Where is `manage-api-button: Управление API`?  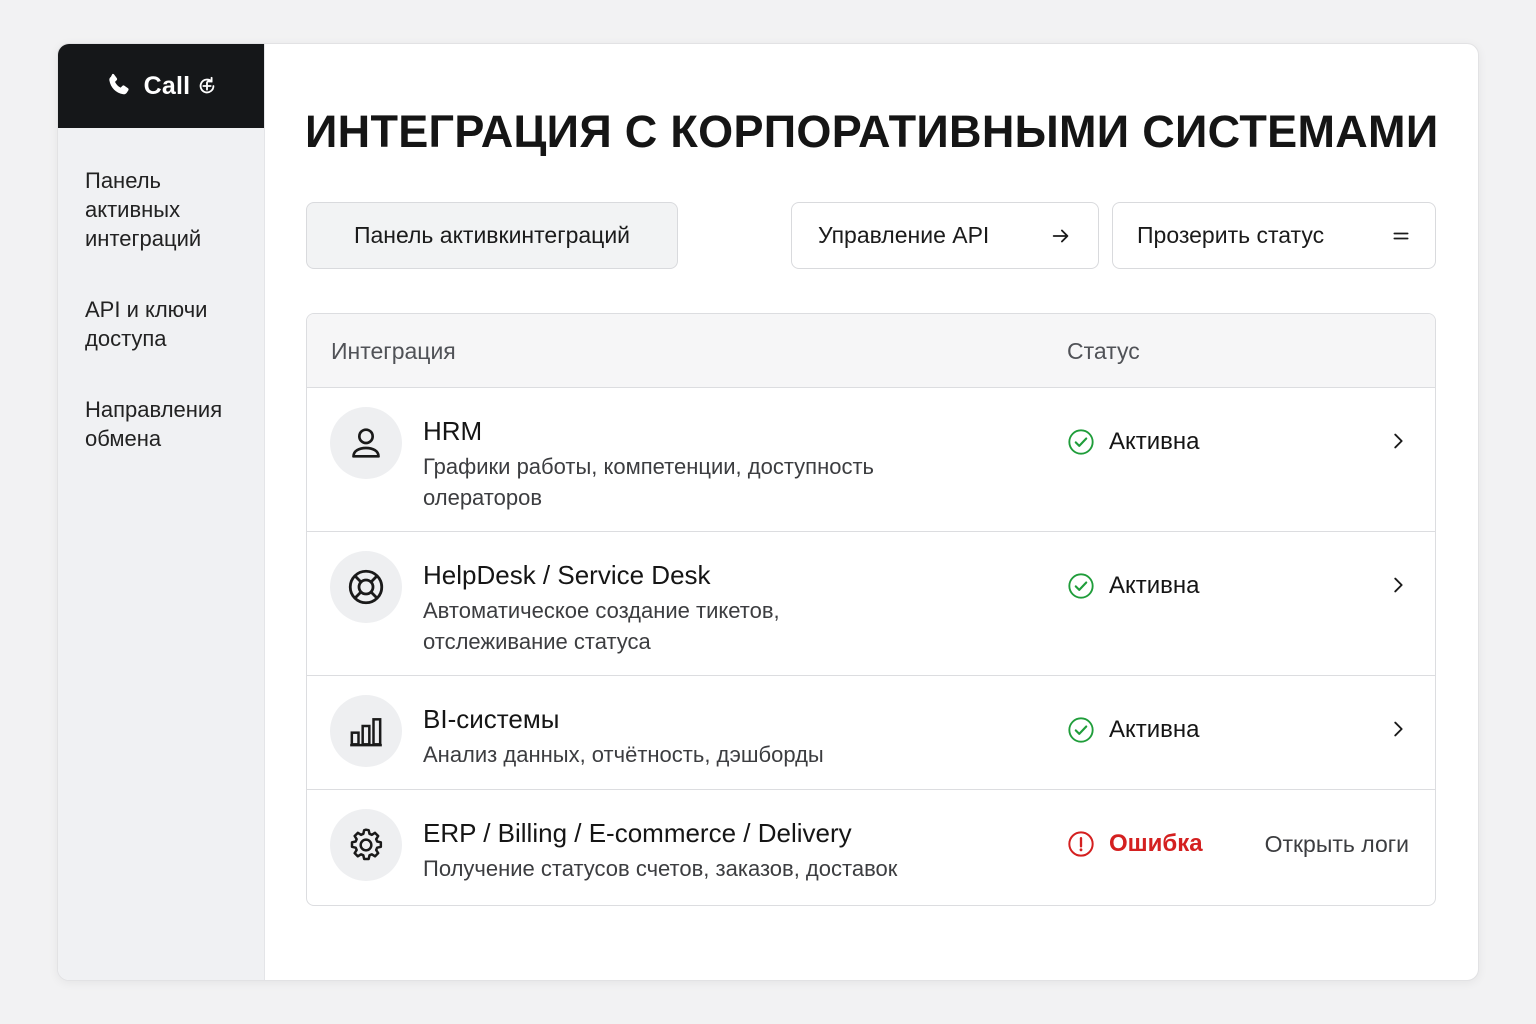 manage-api-button: Управление API is located at coordinates (945, 235).